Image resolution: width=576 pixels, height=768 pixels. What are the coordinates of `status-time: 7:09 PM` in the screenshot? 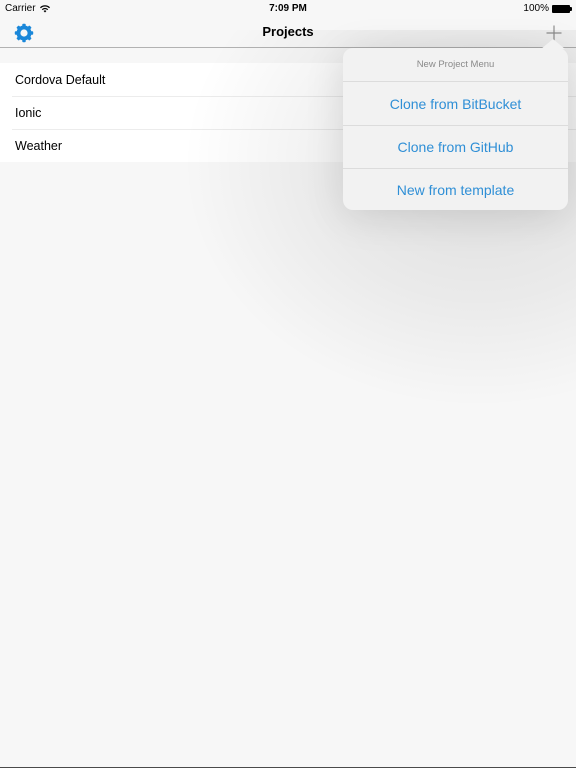 It's located at (288, 8).